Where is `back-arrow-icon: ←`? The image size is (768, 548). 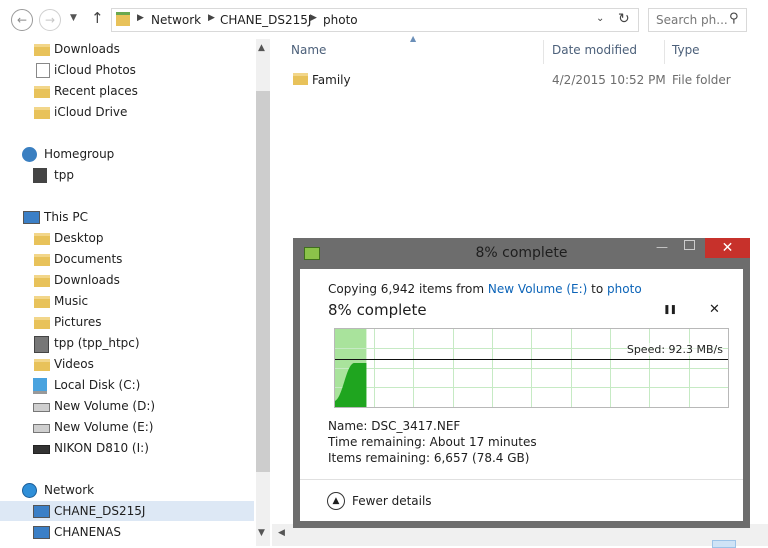
back-arrow-icon: ← is located at coordinates (22, 20).